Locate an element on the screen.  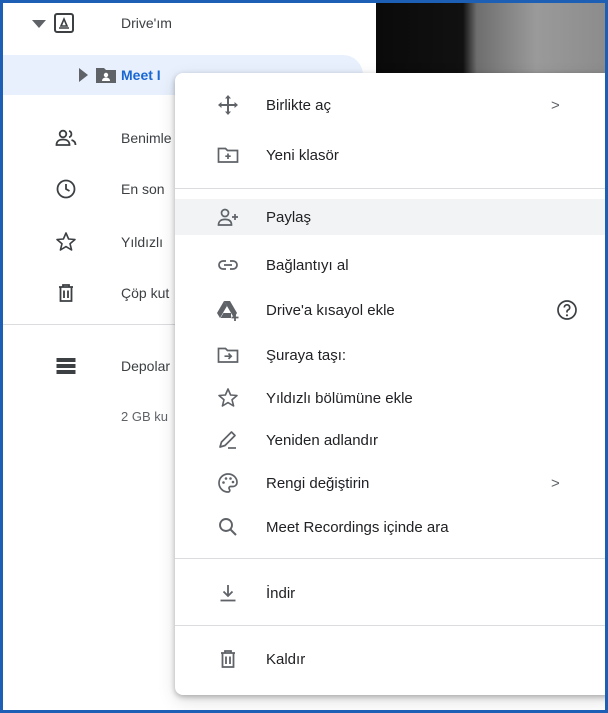
menu-item-add-starred: Yıldızlı bölümüne ekle is located at coordinates (390, 398).